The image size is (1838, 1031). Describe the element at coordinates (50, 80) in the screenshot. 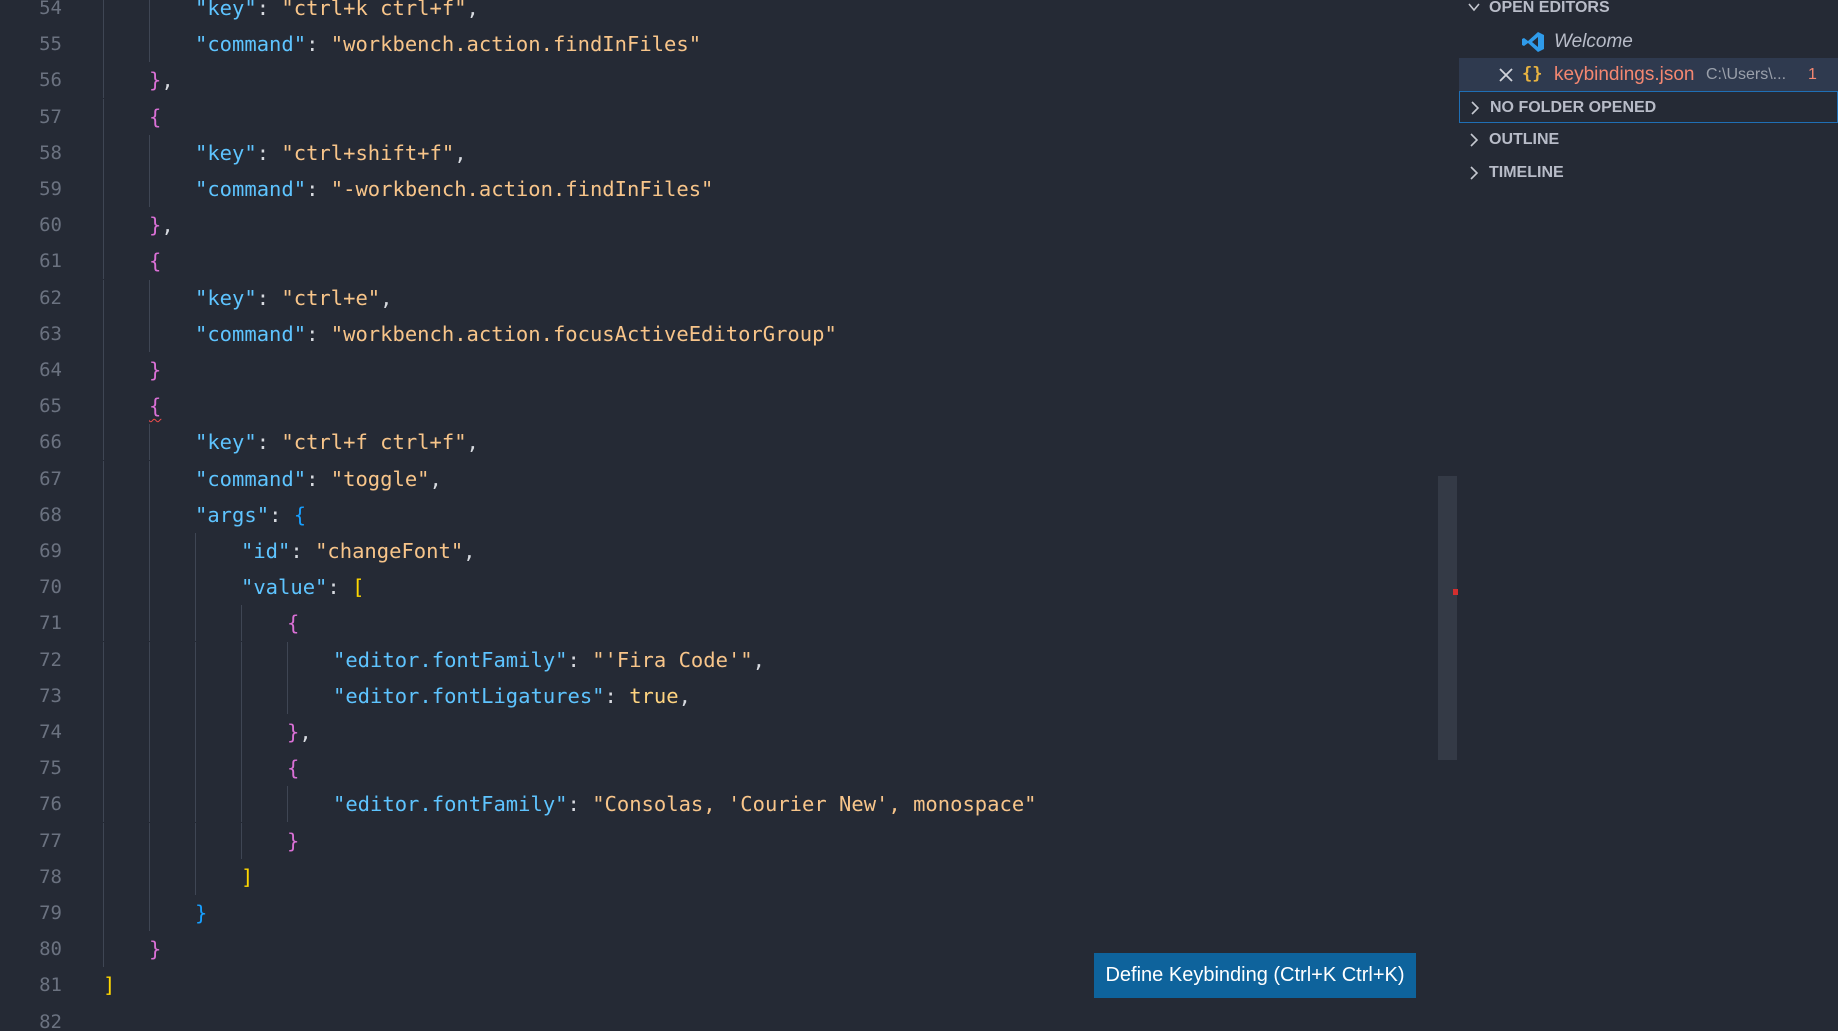

I see `line-number: 56` at that location.